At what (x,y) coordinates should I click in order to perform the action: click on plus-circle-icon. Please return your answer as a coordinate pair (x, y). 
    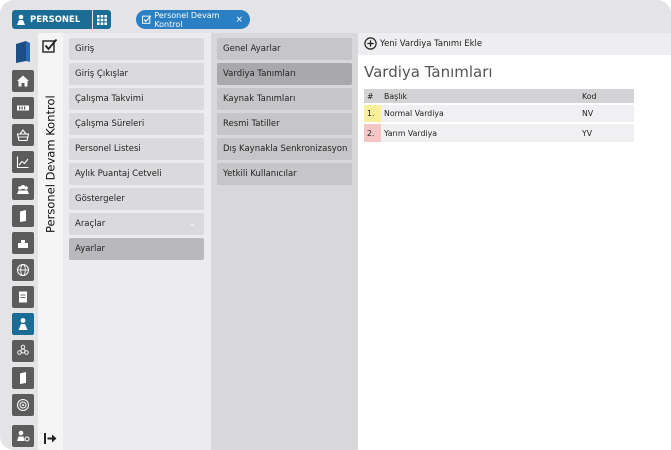
    Looking at the image, I should click on (370, 43).